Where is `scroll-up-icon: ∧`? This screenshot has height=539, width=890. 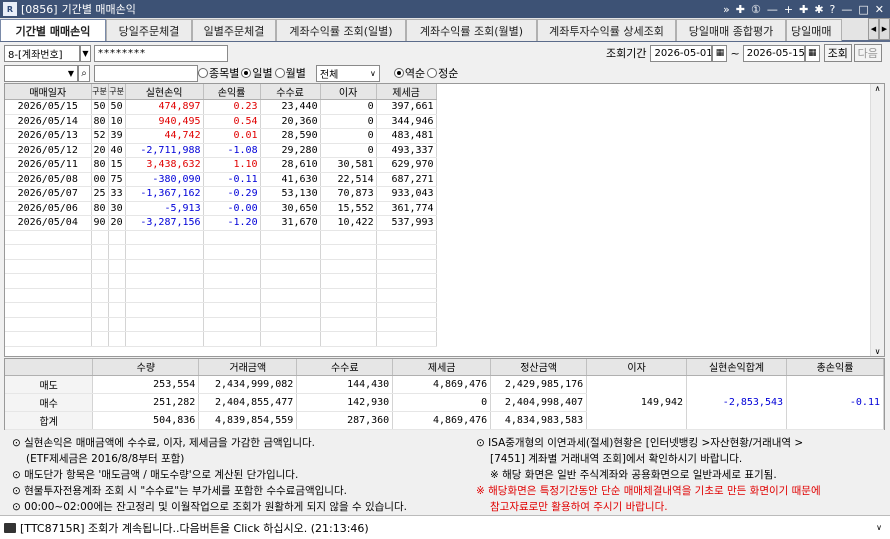 scroll-up-icon: ∧ is located at coordinates (877, 88).